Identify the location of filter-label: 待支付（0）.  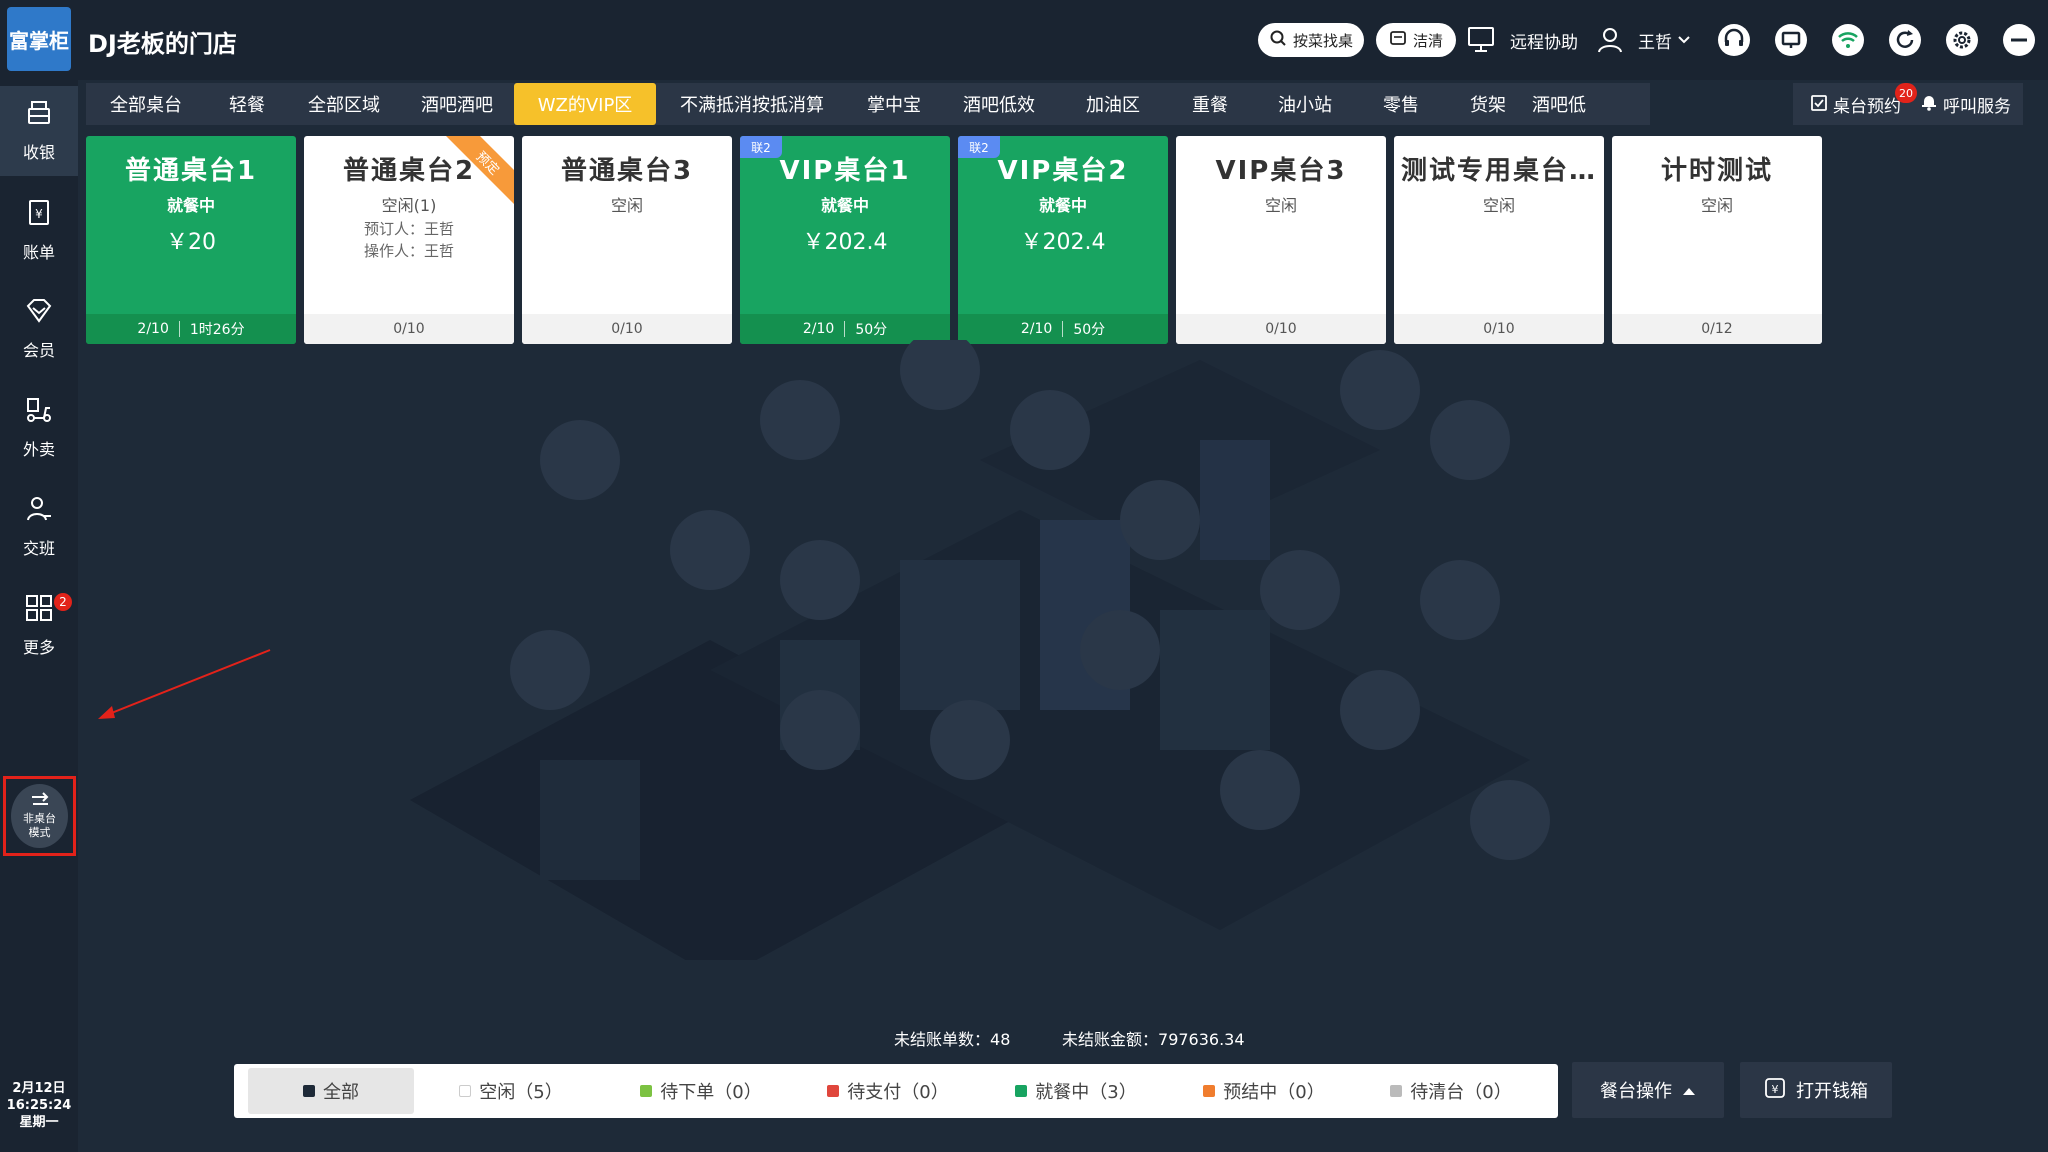
(898, 1092).